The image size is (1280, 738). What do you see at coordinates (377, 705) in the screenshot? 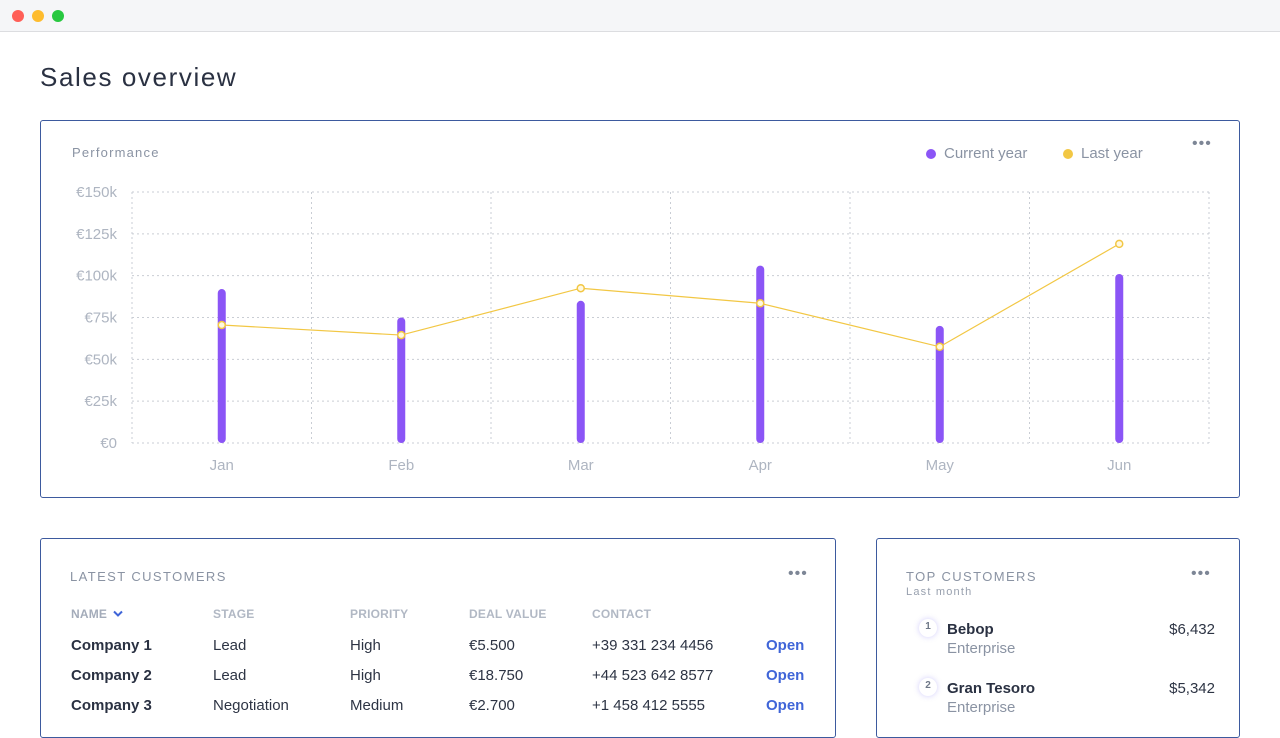
I see `cell-priority: Medium` at bounding box center [377, 705].